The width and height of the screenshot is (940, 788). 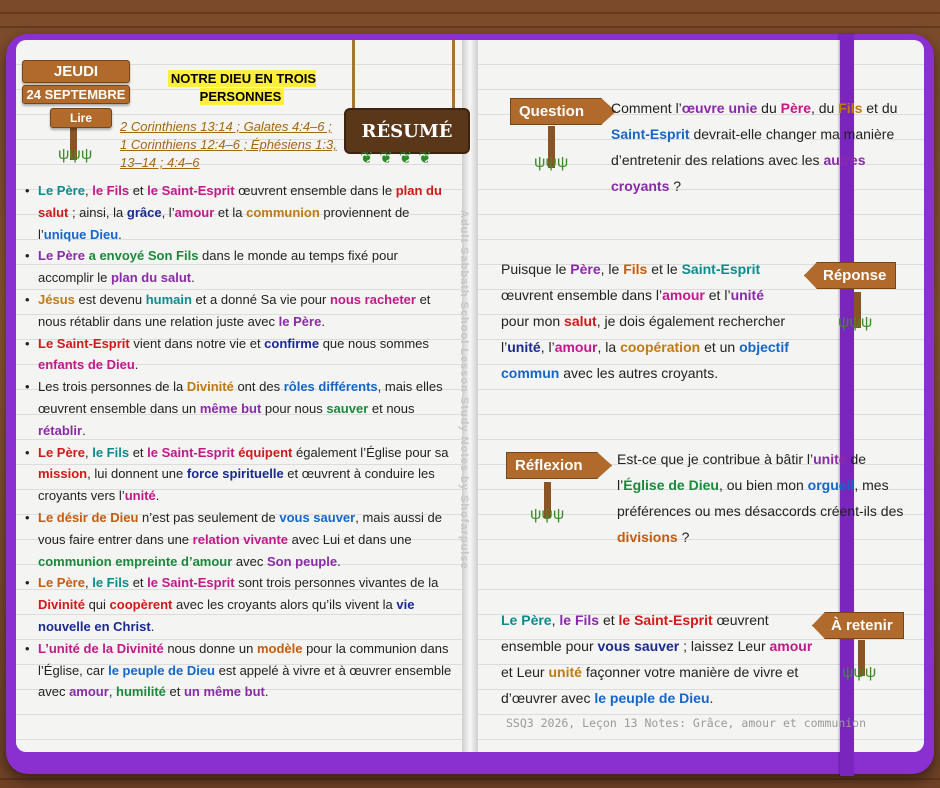 I want to click on highlighted-term: amour, so click(x=683, y=295).